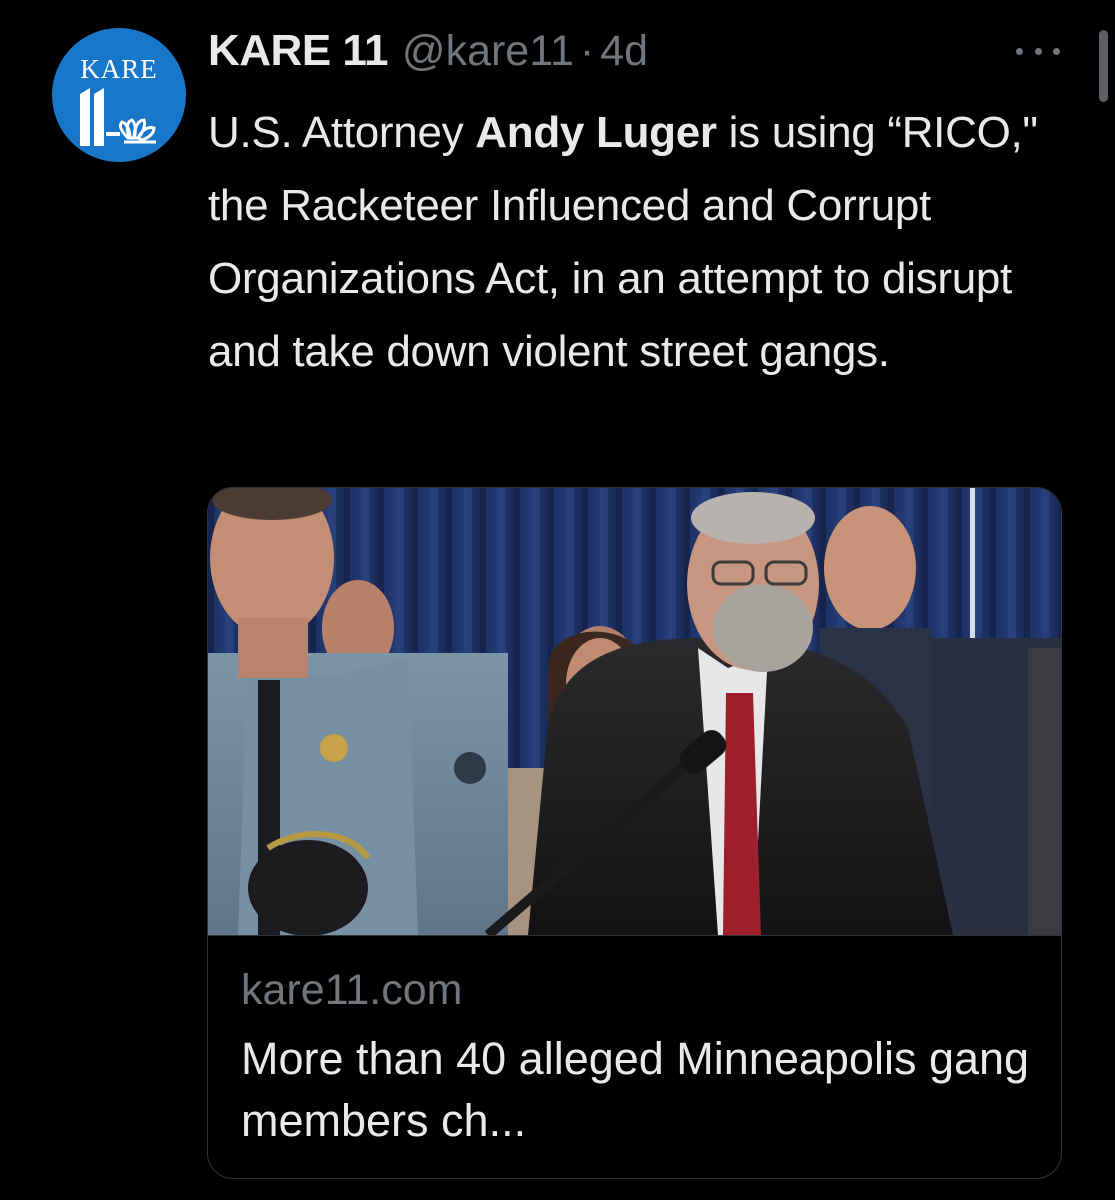  I want to click on card-domain: kare11.com, so click(352, 990).